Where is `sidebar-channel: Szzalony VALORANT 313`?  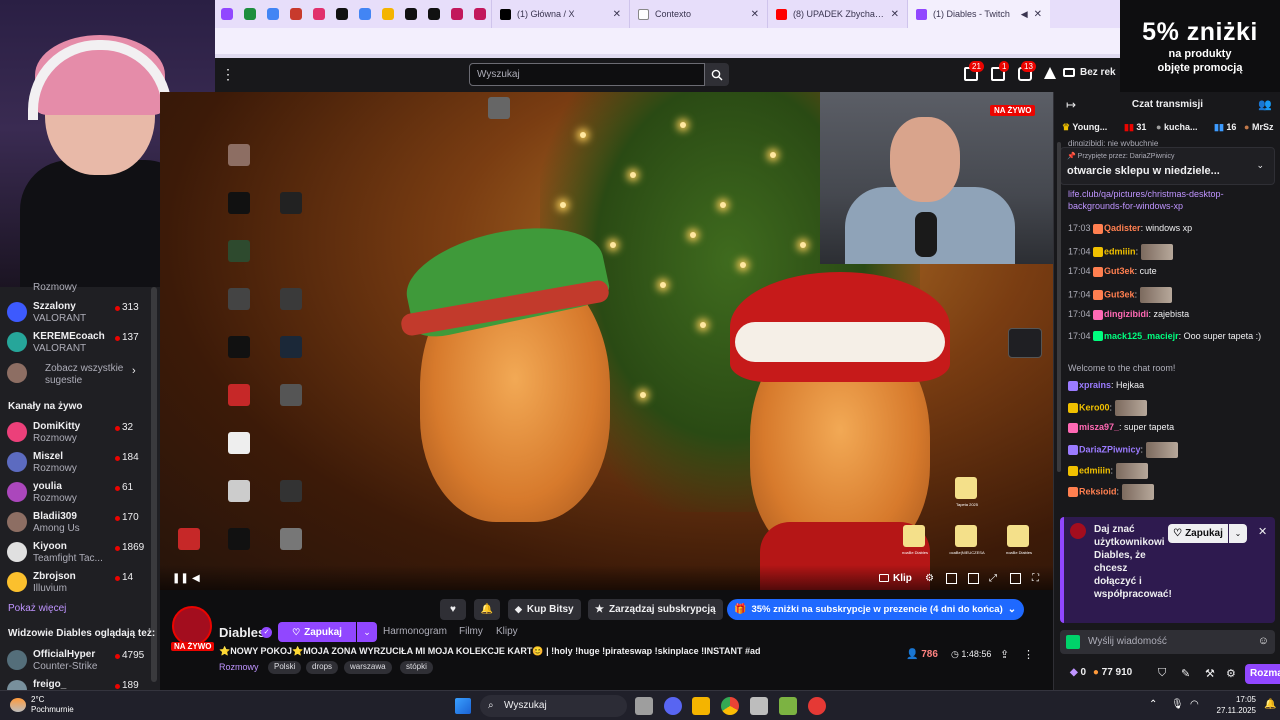
sidebar-channel: Szzalony VALORANT 313 is located at coordinates (75, 313).